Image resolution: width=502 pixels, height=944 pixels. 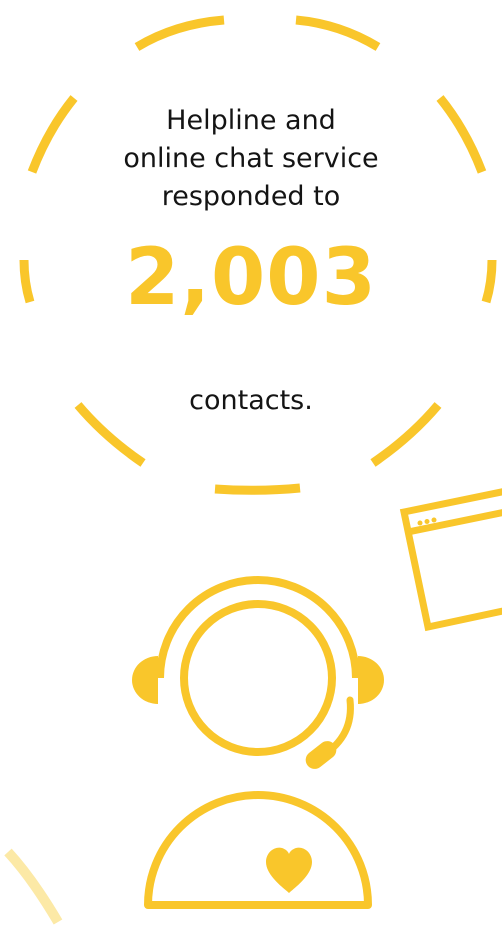 I want to click on decorative-arc, so click(x=33, y=886).